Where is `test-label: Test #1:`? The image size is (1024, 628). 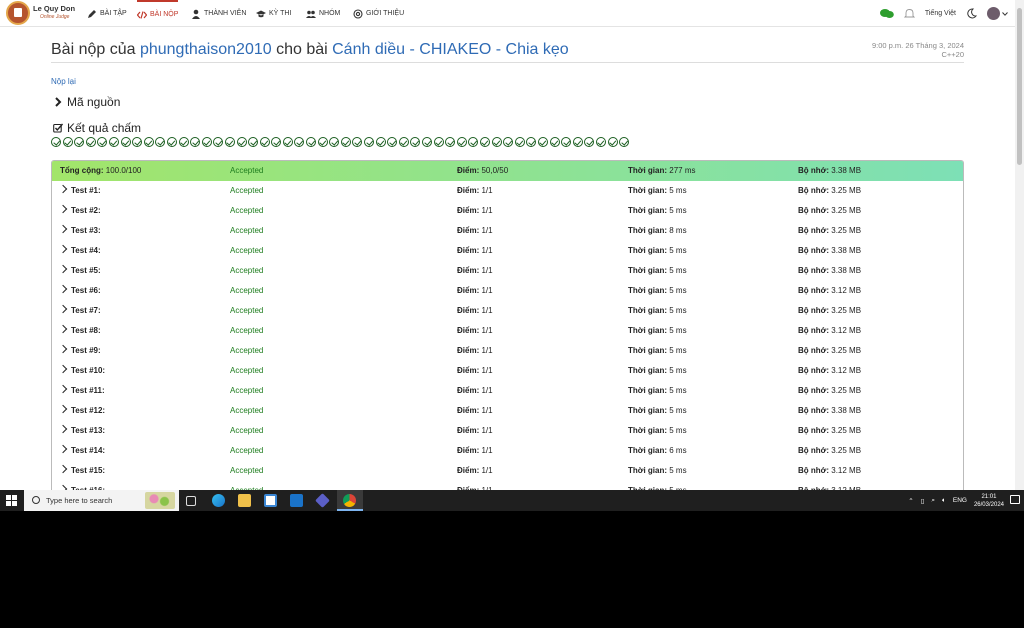 test-label: Test #1: is located at coordinates (86, 190).